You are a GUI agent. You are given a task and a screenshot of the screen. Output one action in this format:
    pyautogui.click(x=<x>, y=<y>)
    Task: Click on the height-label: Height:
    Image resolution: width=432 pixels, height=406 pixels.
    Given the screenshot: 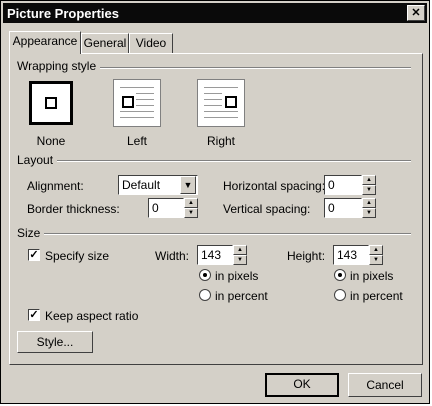 What is the action you would take?
    pyautogui.click(x=306, y=256)
    